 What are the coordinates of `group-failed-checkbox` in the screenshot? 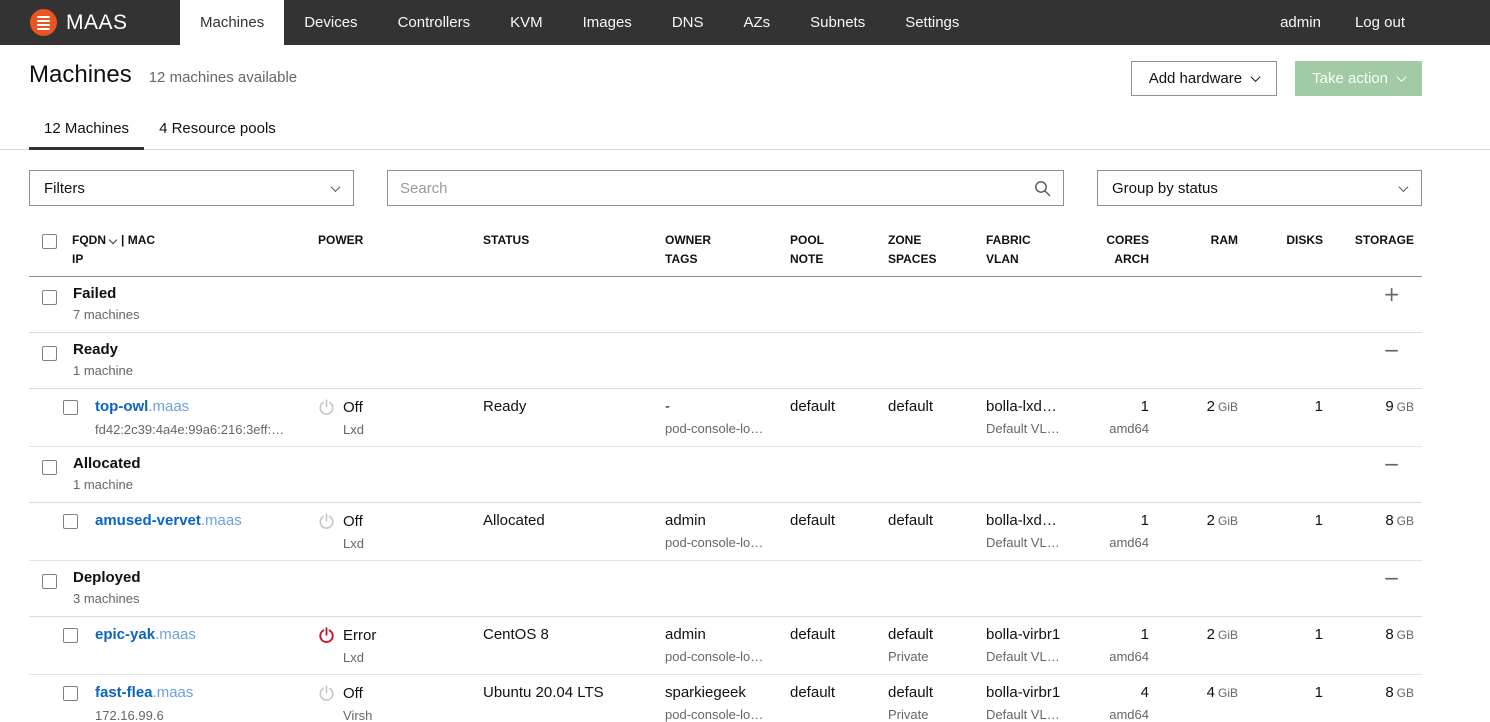 It's located at (49, 298).